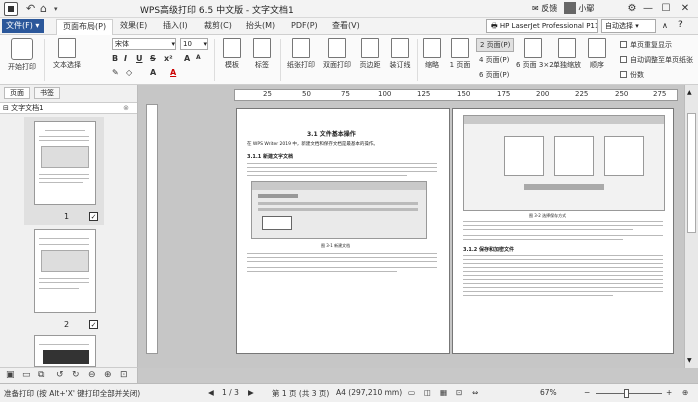 The width and height of the screenshot is (698, 402). I want to click on duplicate-icon: ⧉, so click(41, 375).